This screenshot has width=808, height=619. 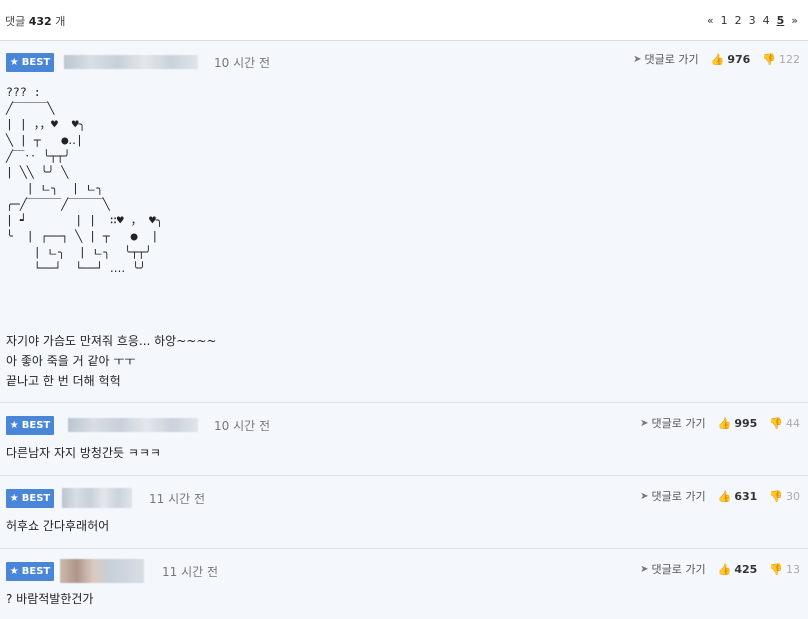 What do you see at coordinates (784, 496) in the screenshot?
I see `downvote-button: 👎 30` at bounding box center [784, 496].